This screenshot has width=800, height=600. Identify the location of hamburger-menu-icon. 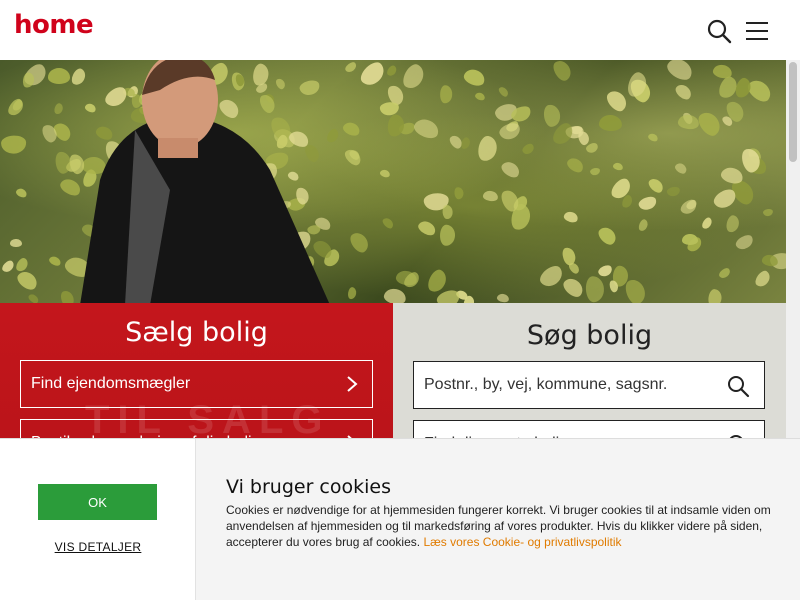
(757, 31).